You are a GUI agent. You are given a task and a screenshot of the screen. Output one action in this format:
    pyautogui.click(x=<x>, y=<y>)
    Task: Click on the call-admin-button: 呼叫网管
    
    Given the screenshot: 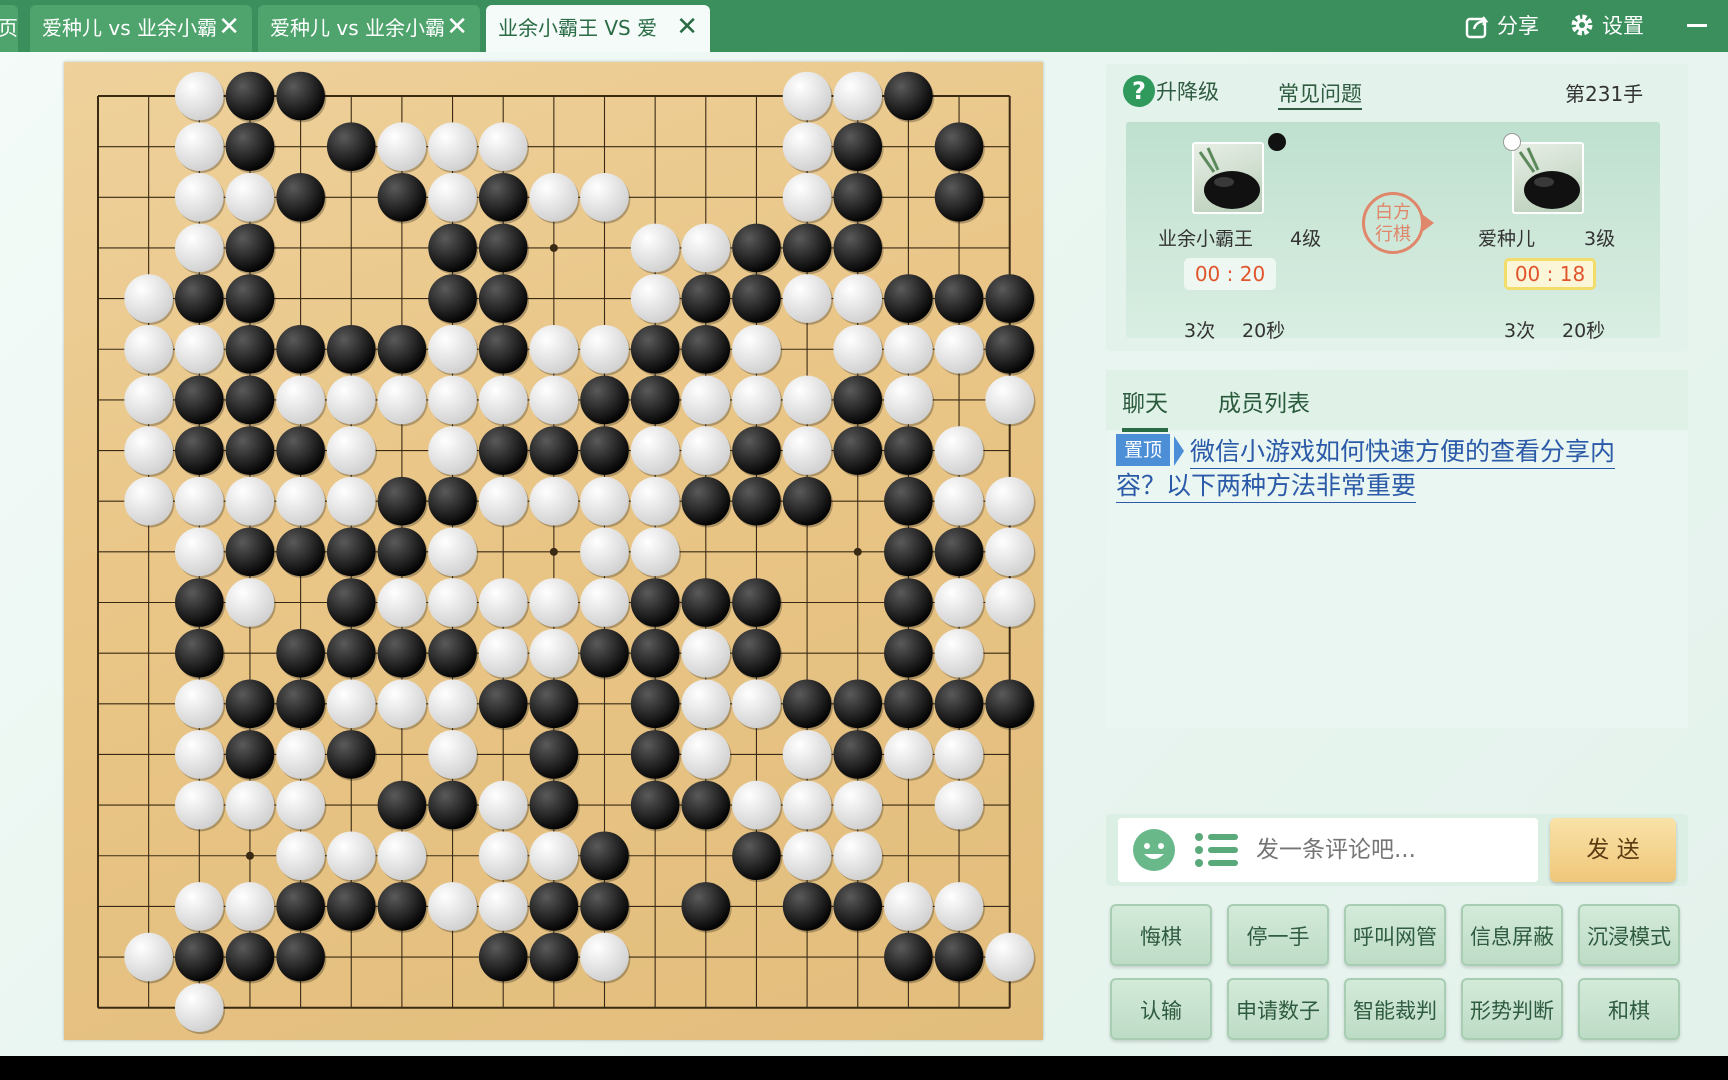 What is the action you would take?
    pyautogui.click(x=1395, y=935)
    